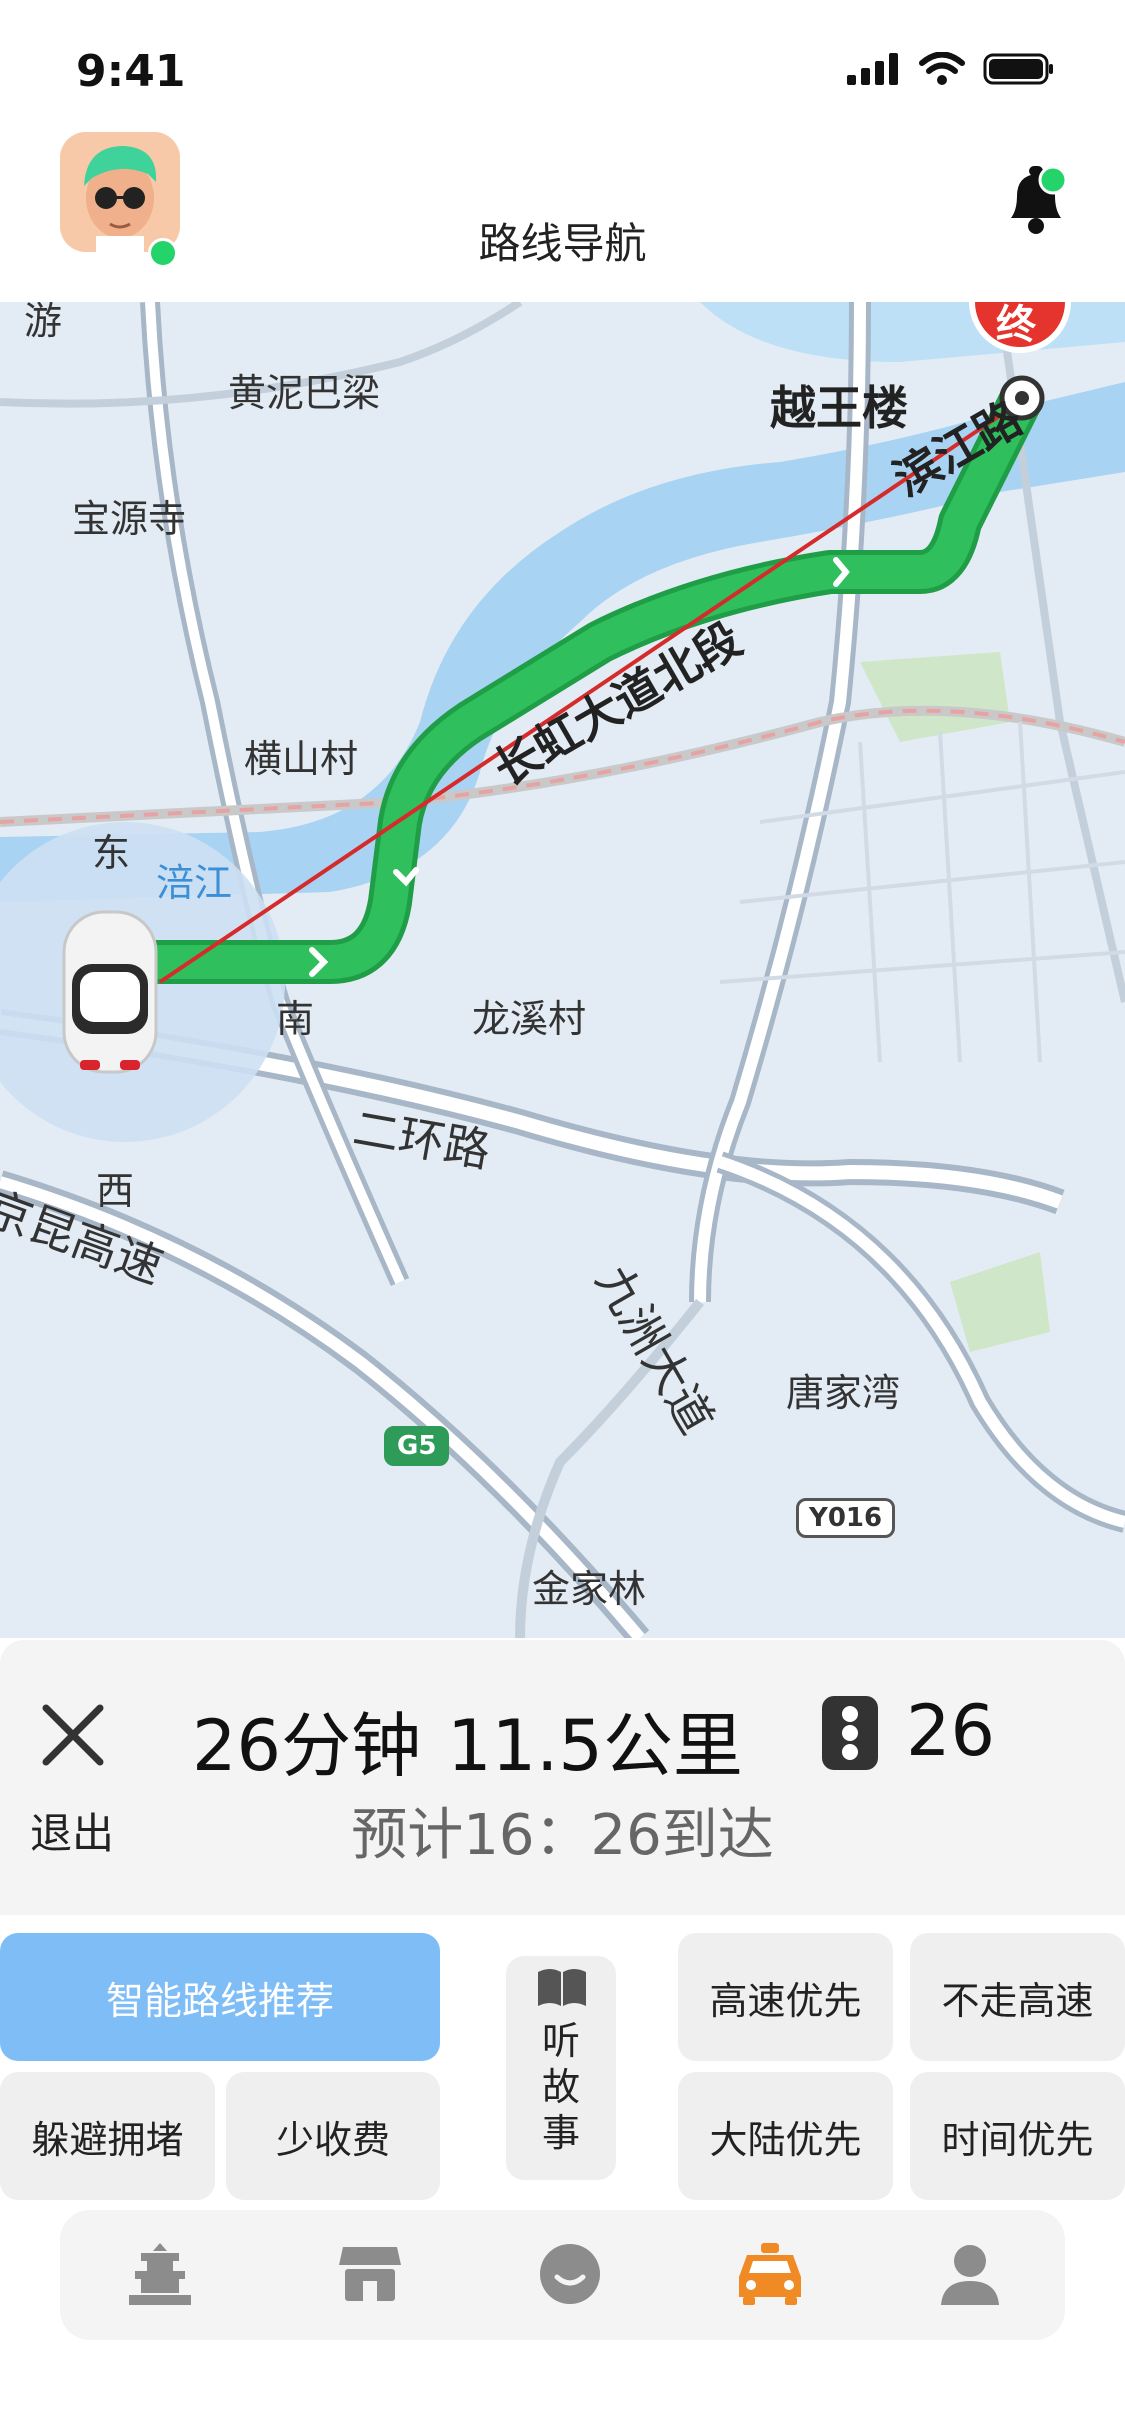 Image resolution: width=1125 pixels, height=2436 pixels. What do you see at coordinates (589, 1589) in the screenshot?
I see `map-label-jinjia: 金家林` at bounding box center [589, 1589].